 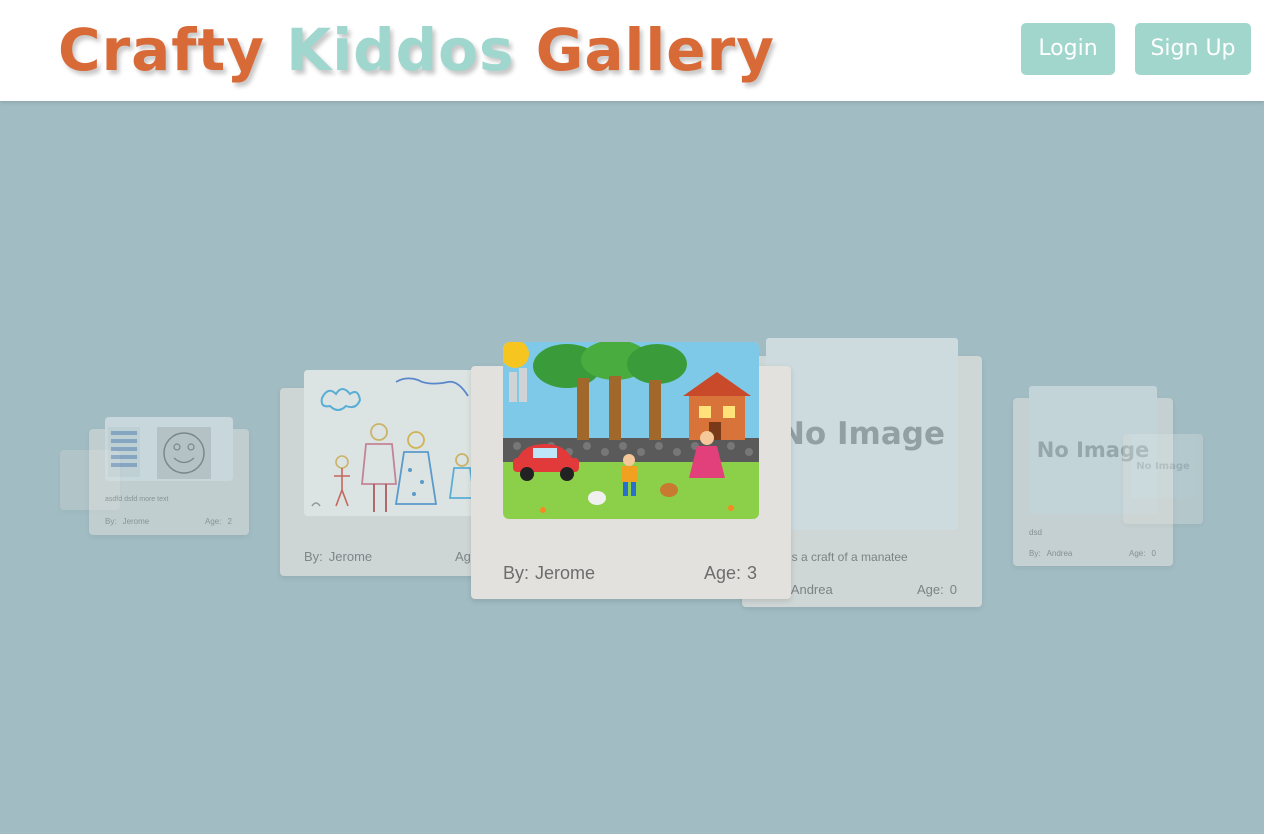 I want to click on age-line: Age: 3, so click(x=730, y=573).